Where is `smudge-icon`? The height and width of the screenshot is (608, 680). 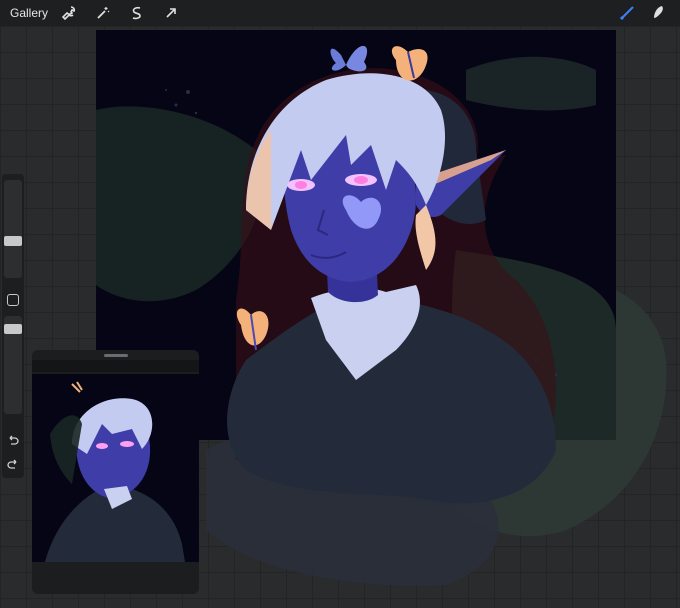
smudge-icon is located at coordinates (659, 13).